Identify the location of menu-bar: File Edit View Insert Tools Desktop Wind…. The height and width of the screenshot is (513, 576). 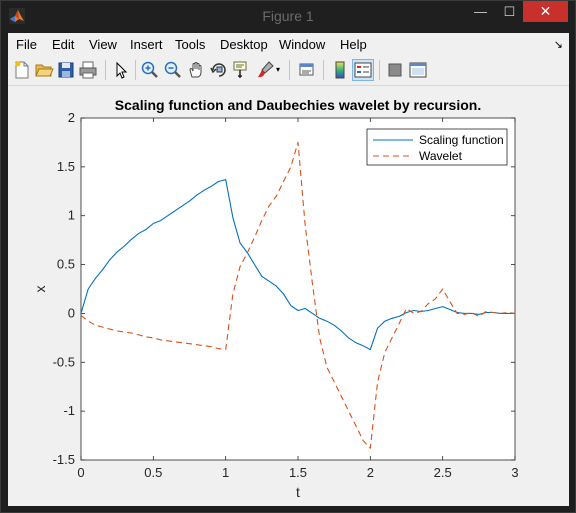
(288, 44).